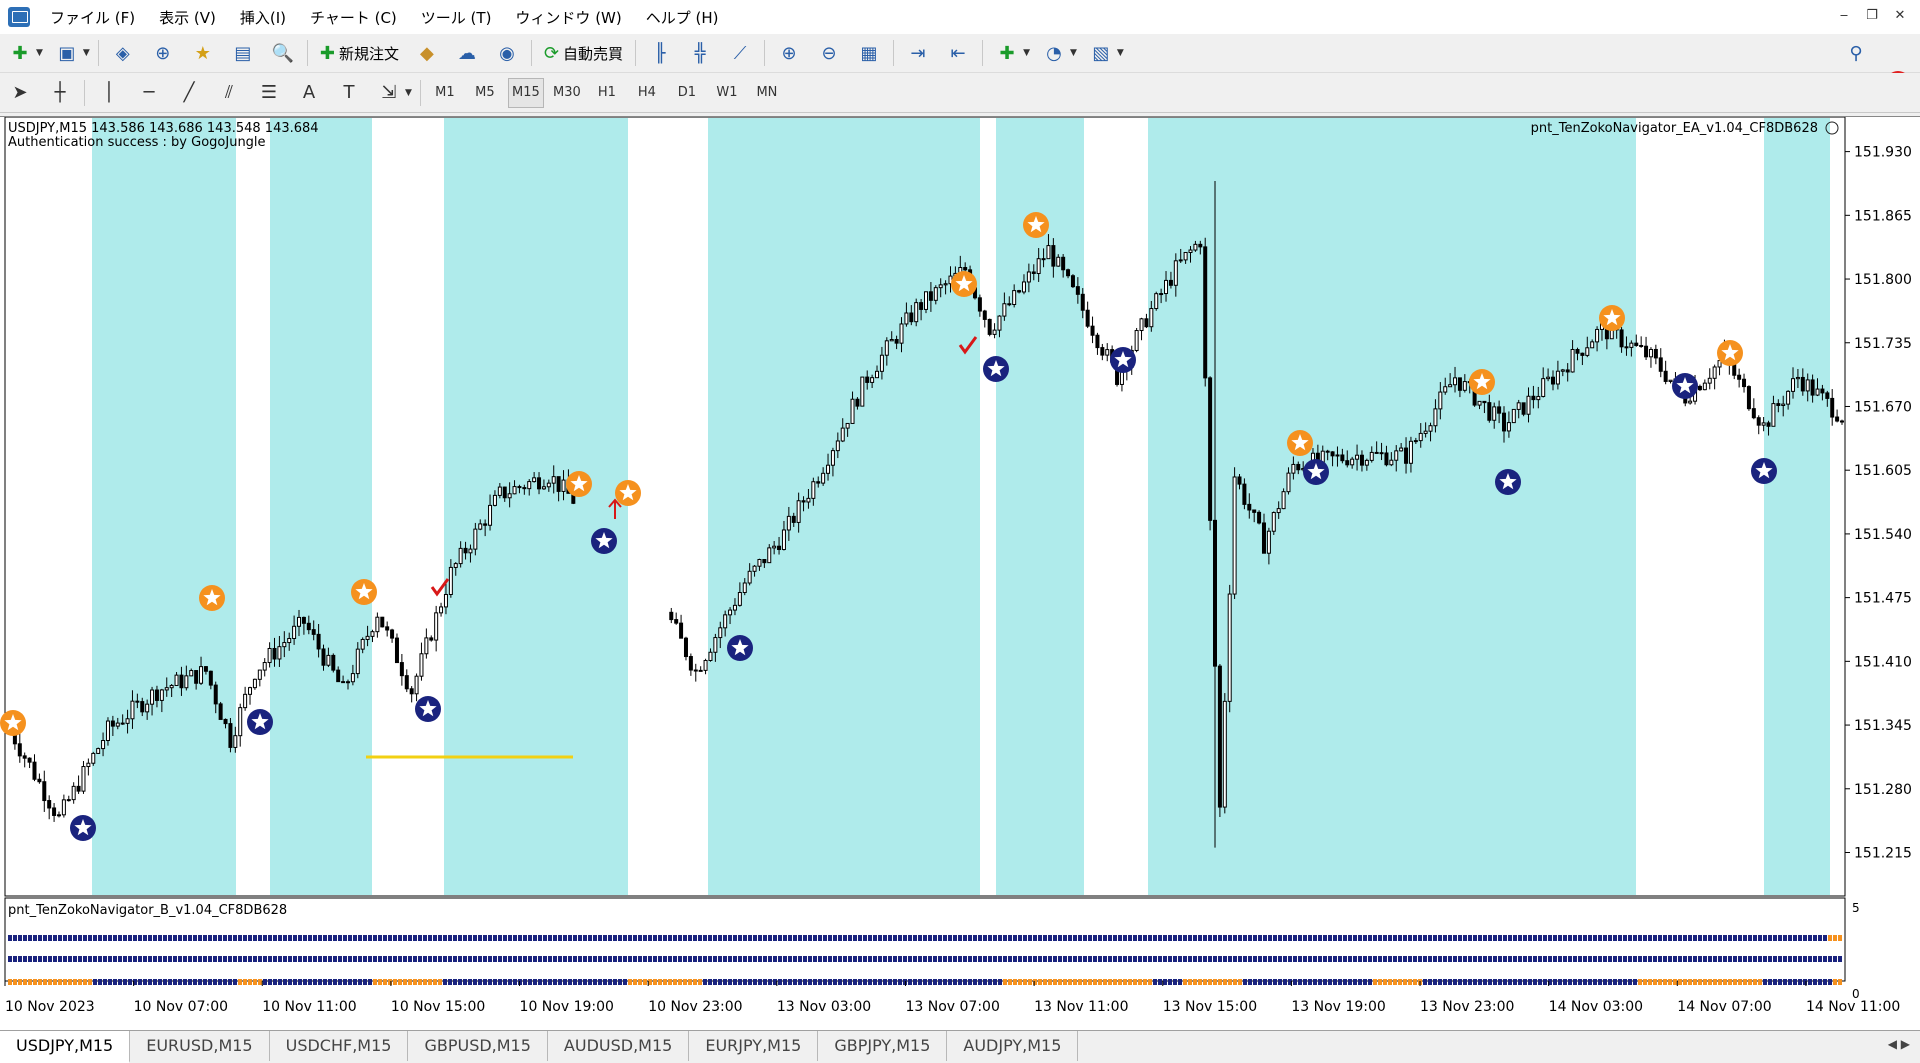  I want to click on data-window-icon: ⊕, so click(163, 53).